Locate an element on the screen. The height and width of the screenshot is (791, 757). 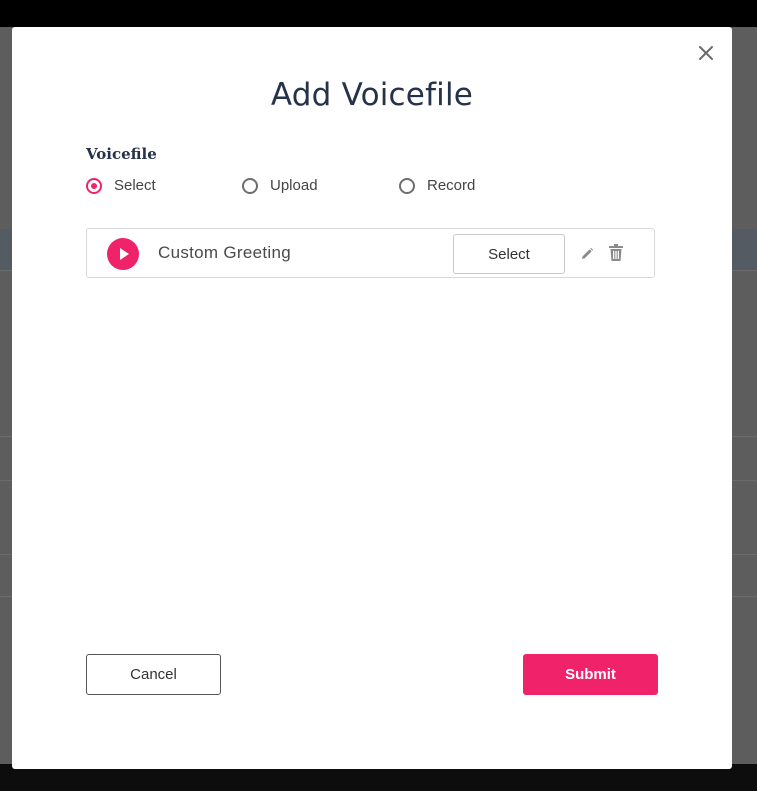
radio-record-label: Record is located at coordinates (451, 185).